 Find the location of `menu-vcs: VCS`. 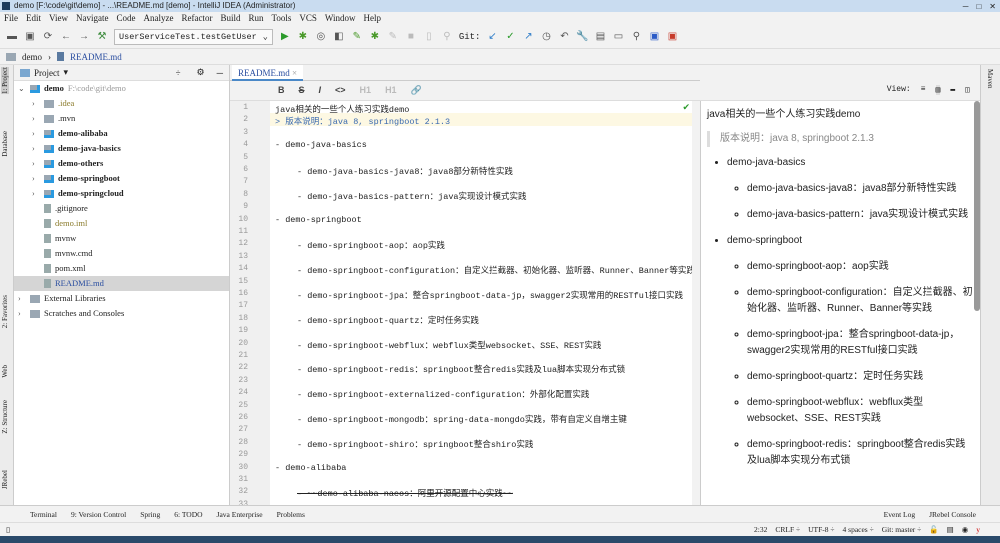

menu-vcs: VCS is located at coordinates (308, 18).